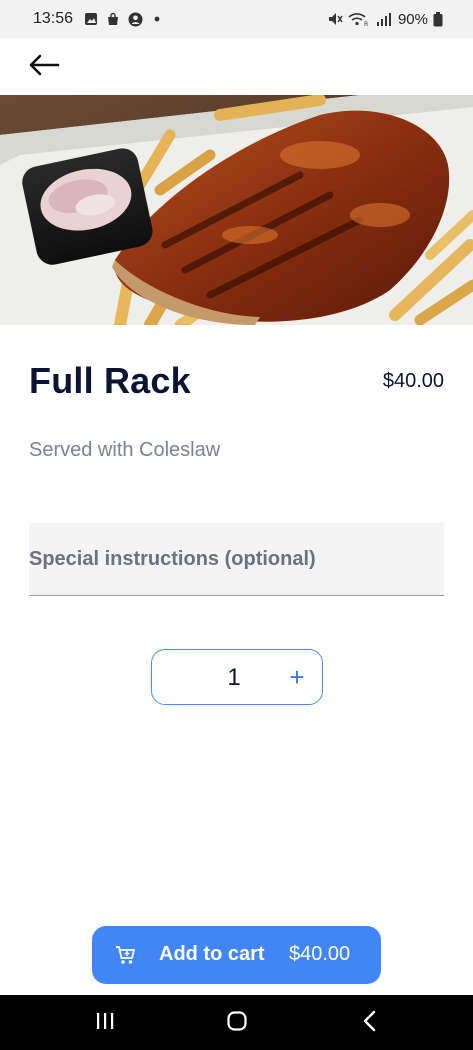 This screenshot has height=1050, width=473. I want to click on back-button, so click(46, 67).